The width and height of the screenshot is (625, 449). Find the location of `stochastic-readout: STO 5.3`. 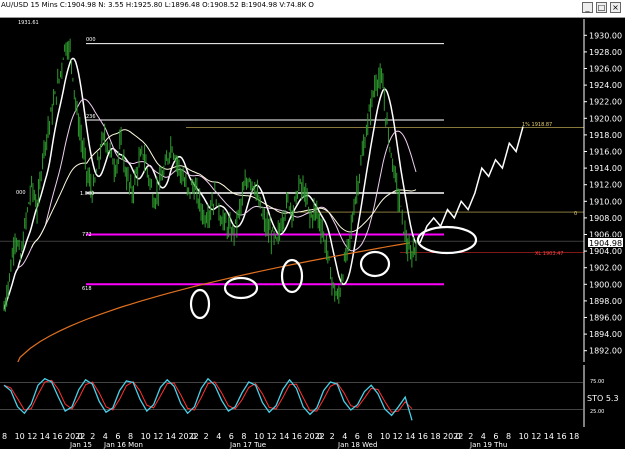

stochastic-readout: STO 5.3 is located at coordinates (603, 398).